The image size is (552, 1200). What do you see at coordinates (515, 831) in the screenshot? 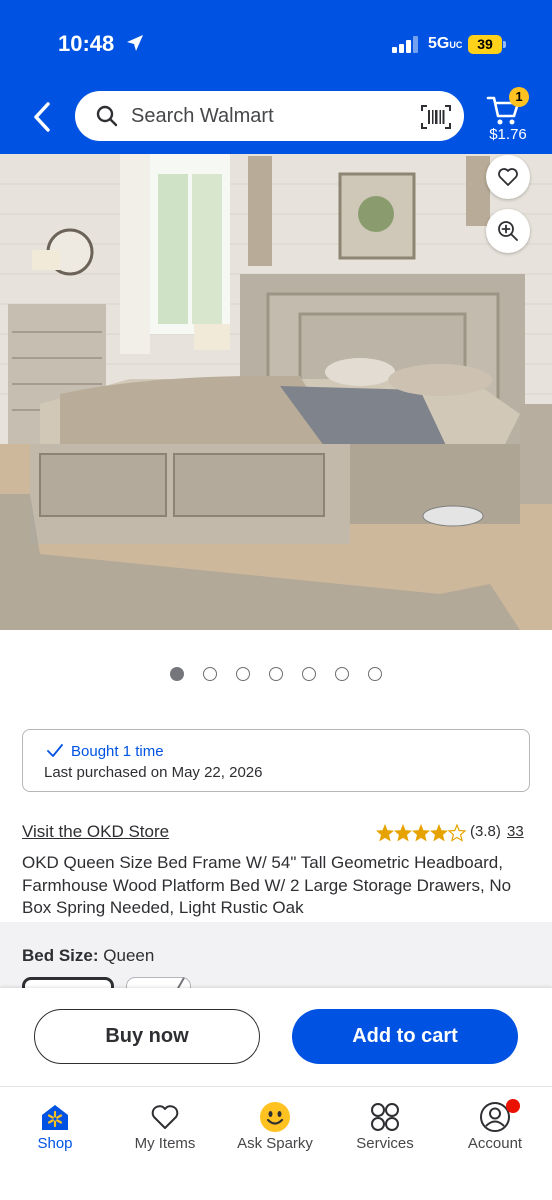
I see `review-count-link: 33` at bounding box center [515, 831].